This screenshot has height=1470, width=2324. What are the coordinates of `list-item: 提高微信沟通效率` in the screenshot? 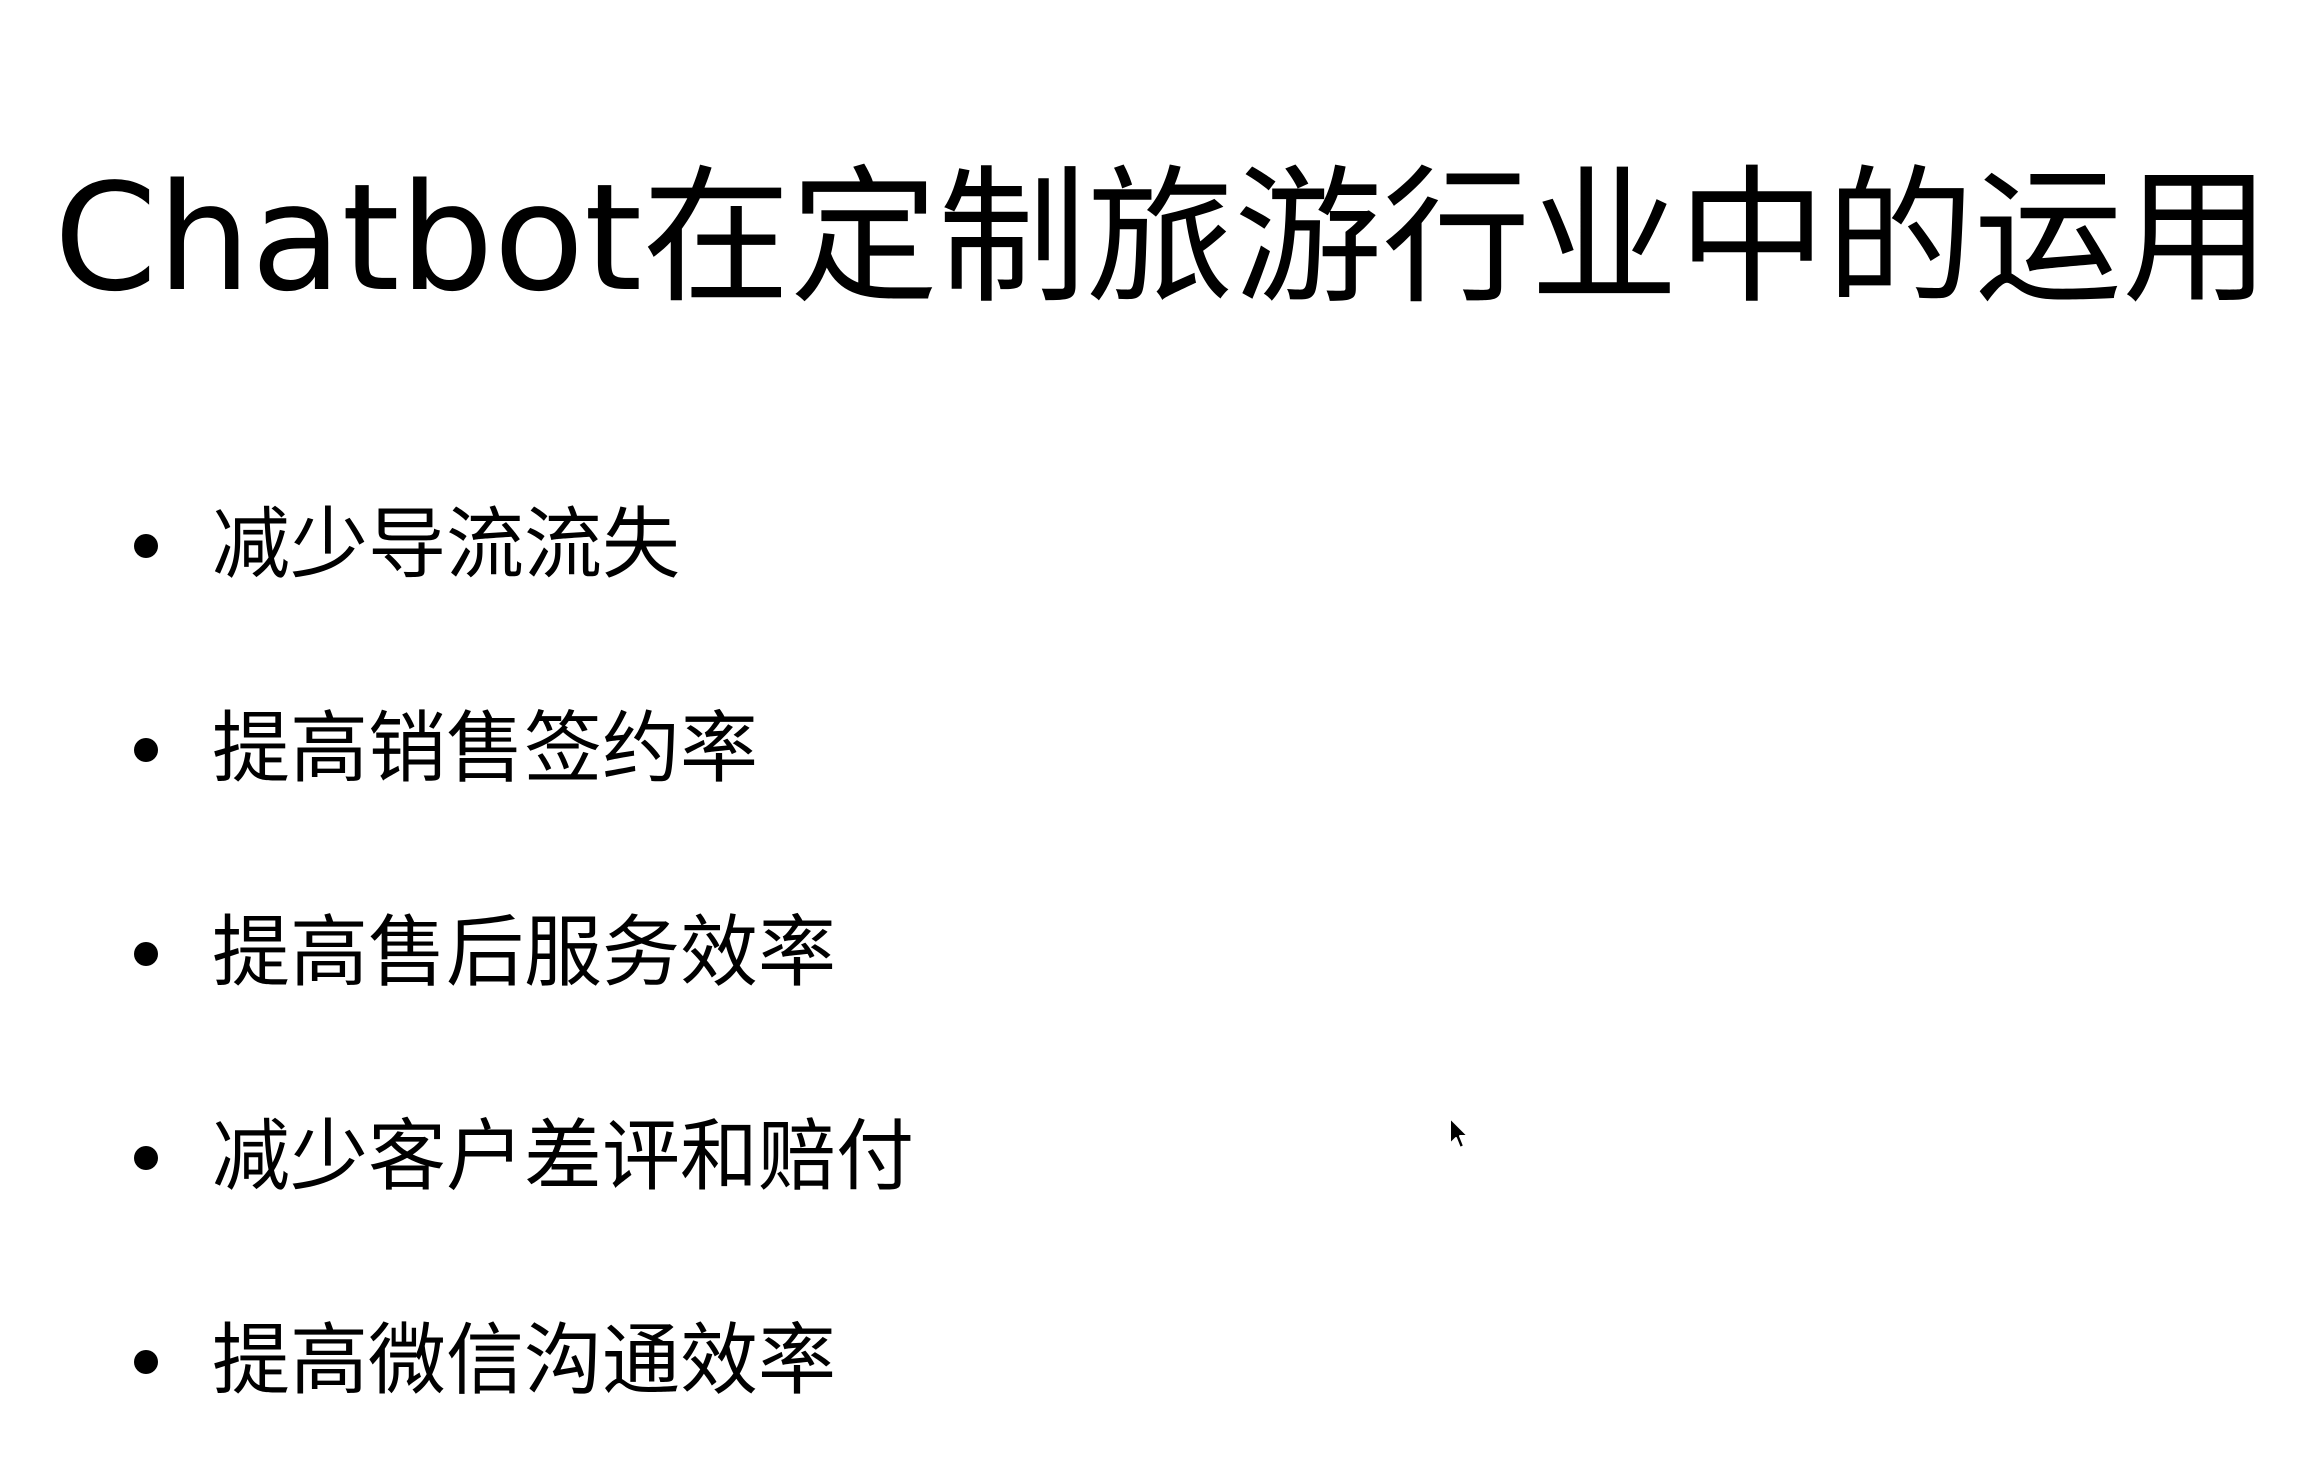 It's located at (730, 1361).